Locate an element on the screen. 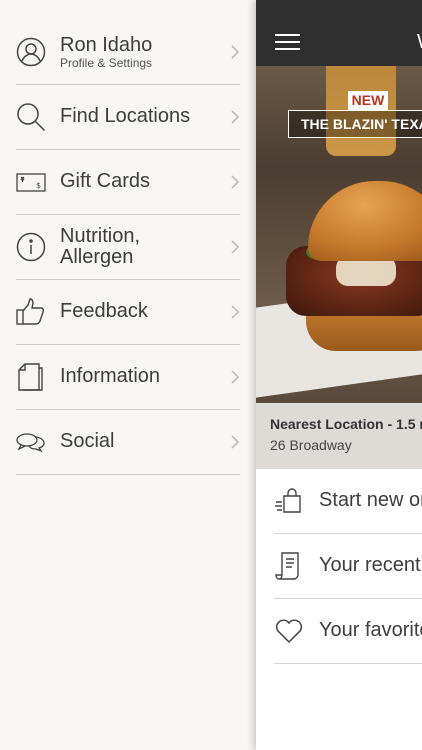 This screenshot has height=750, width=422. menu-item-profile: Ron Idaho Profile & Settings is located at coordinates (128, 52).